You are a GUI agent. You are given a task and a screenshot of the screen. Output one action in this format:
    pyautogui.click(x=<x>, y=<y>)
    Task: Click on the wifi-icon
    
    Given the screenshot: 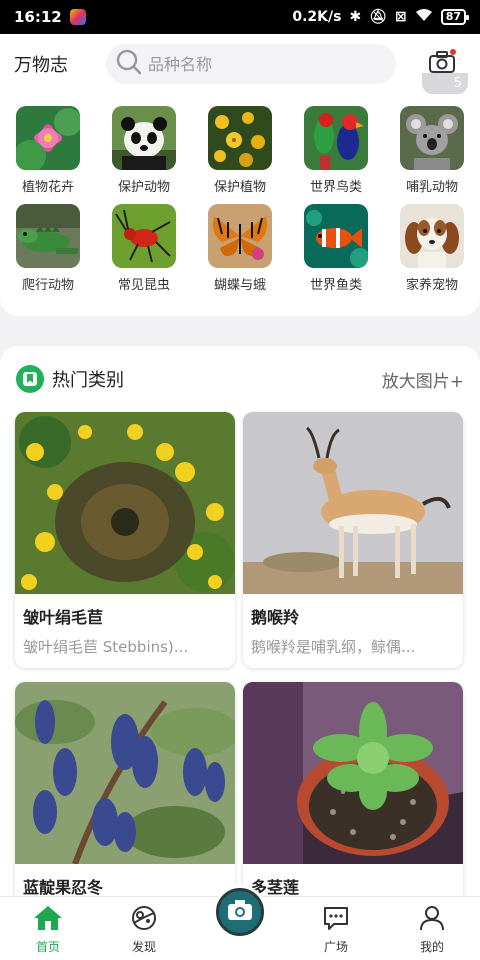 What is the action you would take?
    pyautogui.click(x=424, y=17)
    